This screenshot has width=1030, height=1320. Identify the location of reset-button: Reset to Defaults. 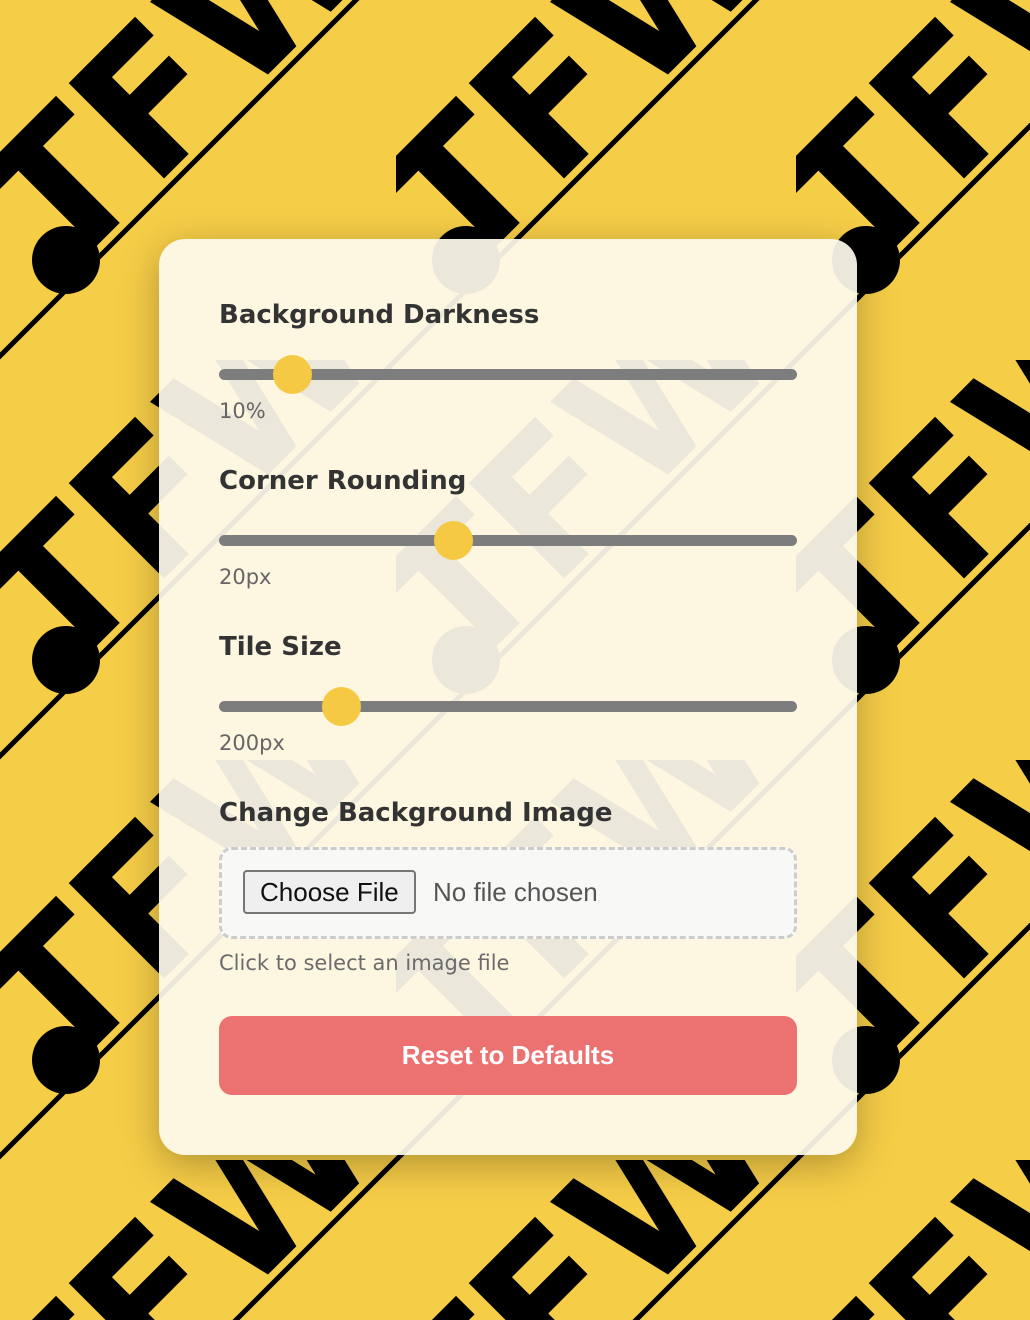
(508, 1055).